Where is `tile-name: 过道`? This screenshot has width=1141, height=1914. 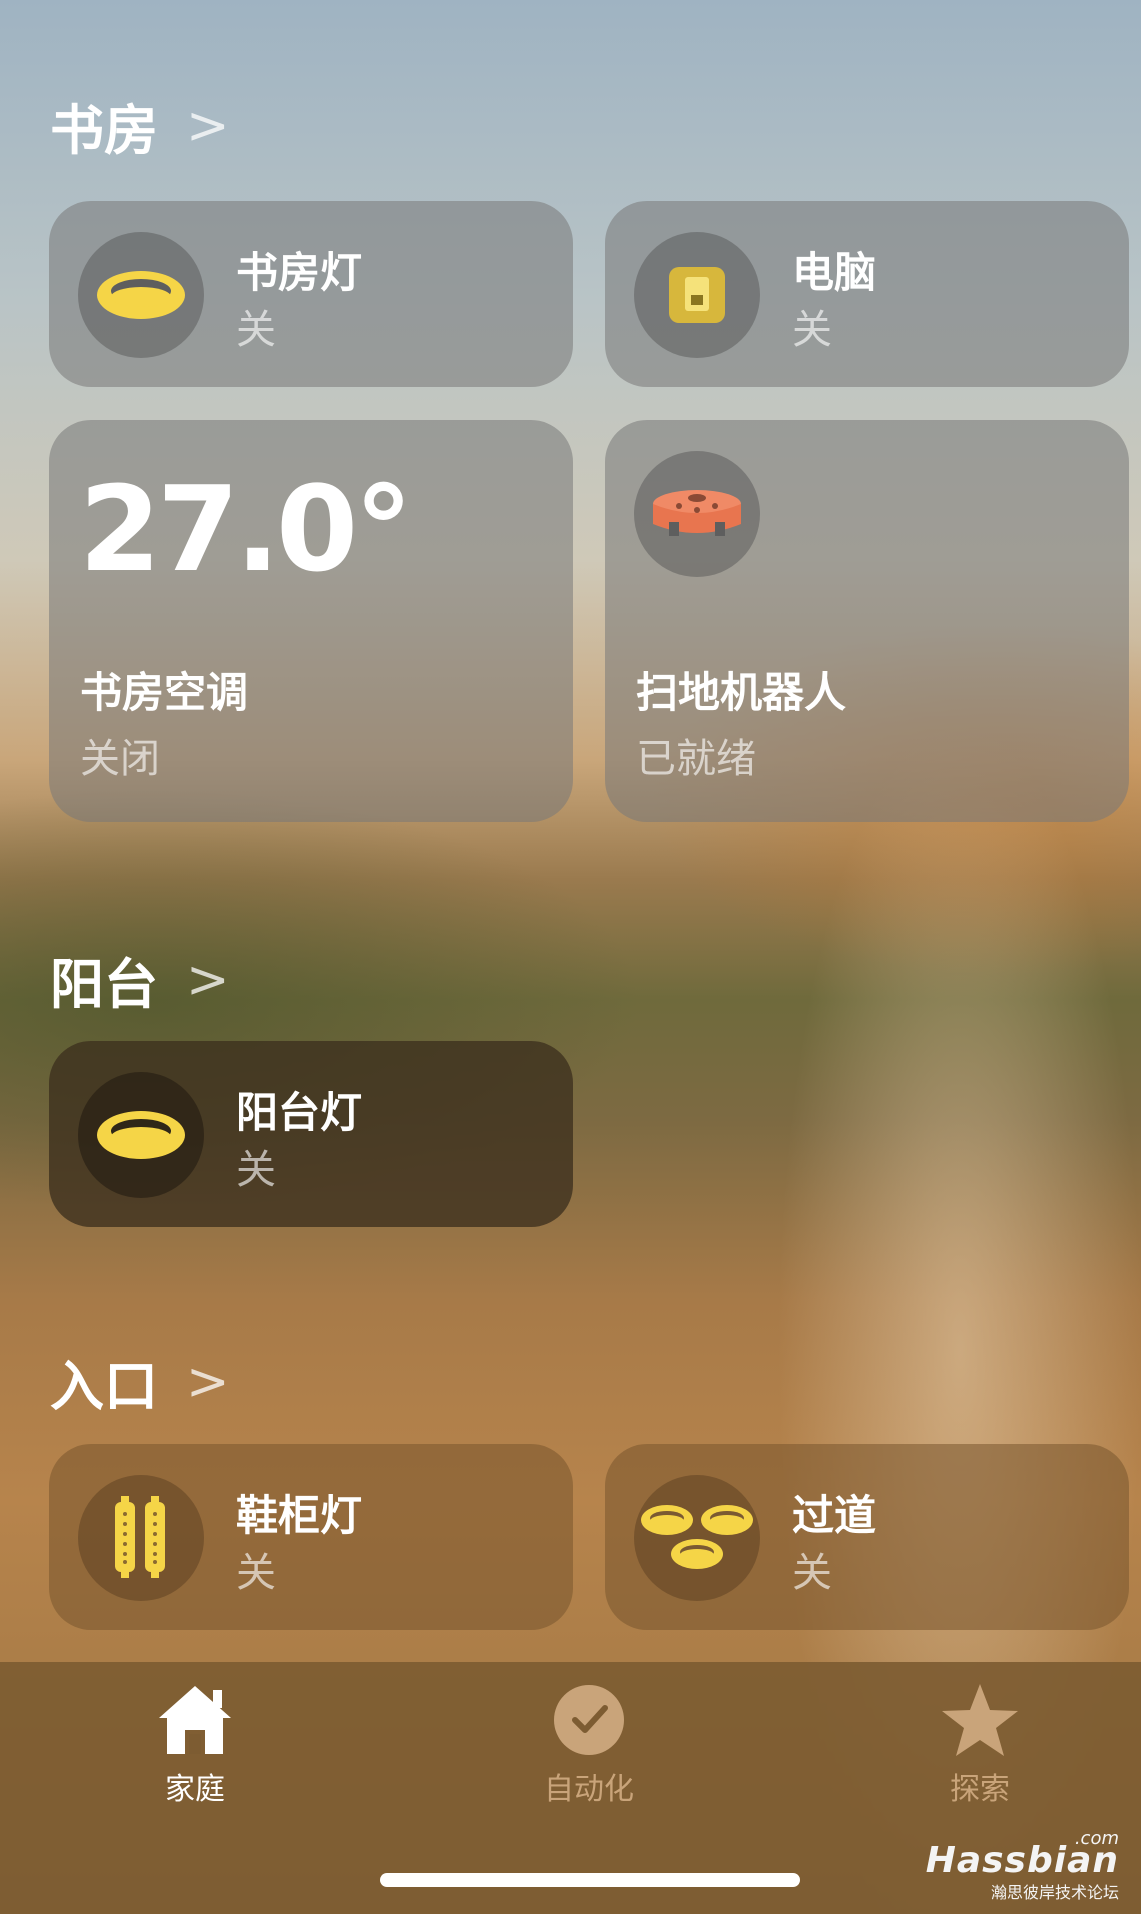 tile-name: 过道 is located at coordinates (834, 1515).